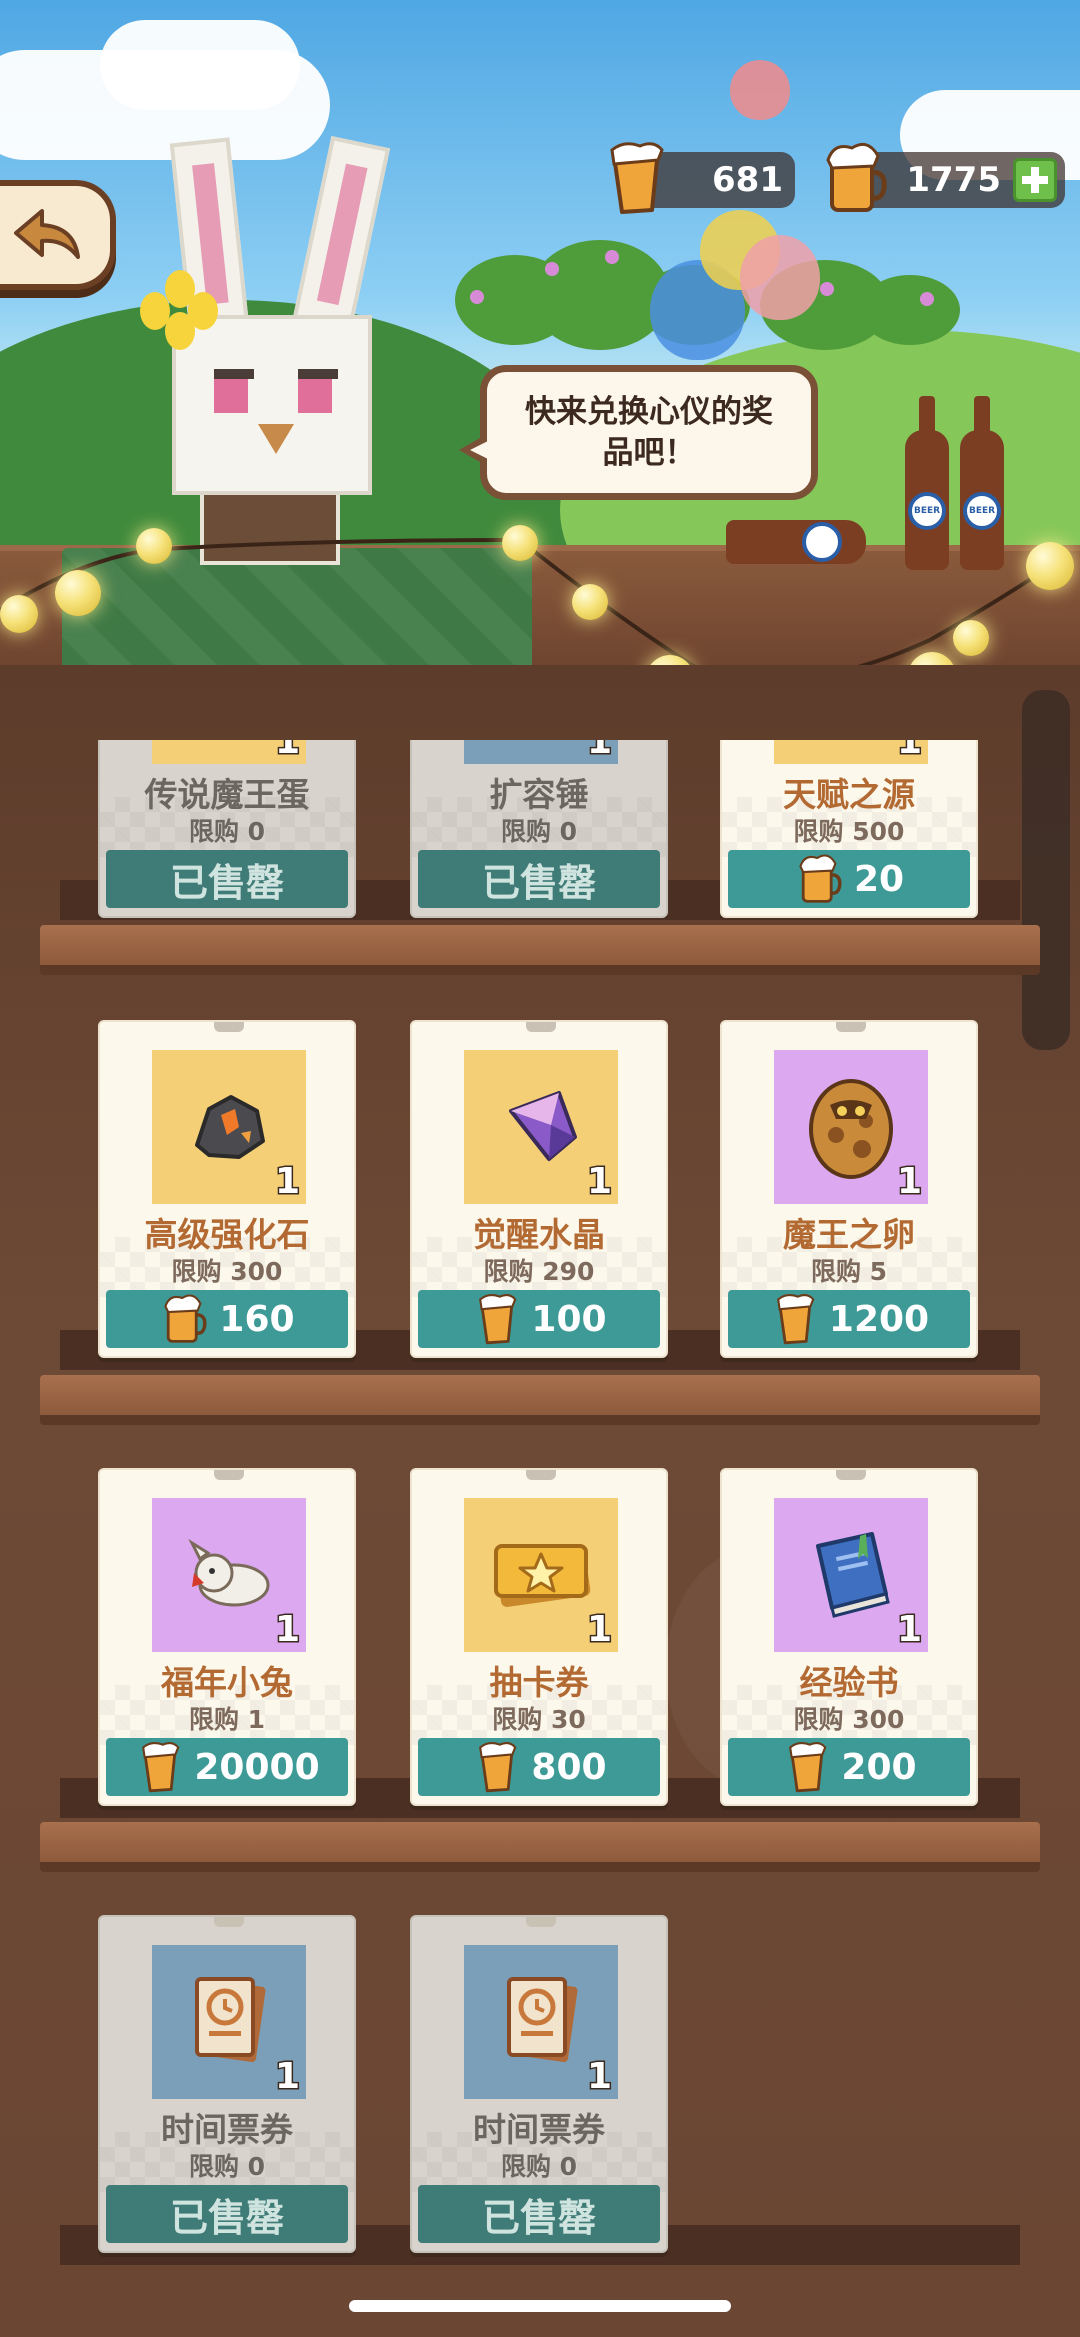  I want to click on back-arrow-icon, so click(47, 234).